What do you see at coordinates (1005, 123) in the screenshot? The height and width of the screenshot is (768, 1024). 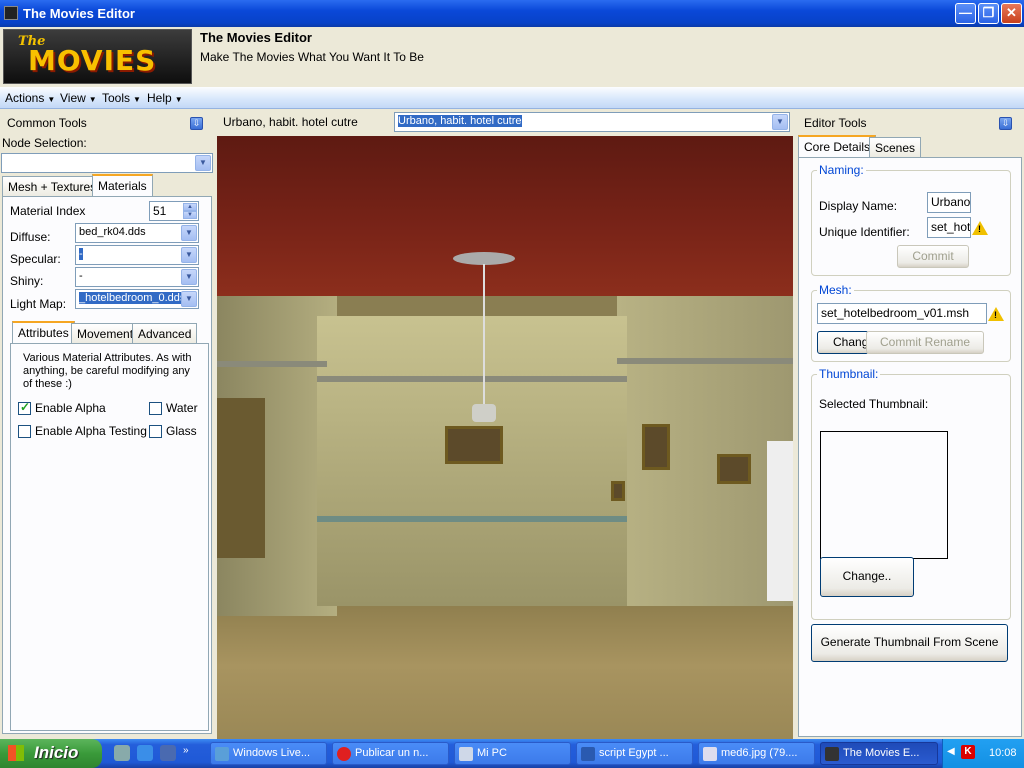 I see `collapse-right-icon: ⇩` at bounding box center [1005, 123].